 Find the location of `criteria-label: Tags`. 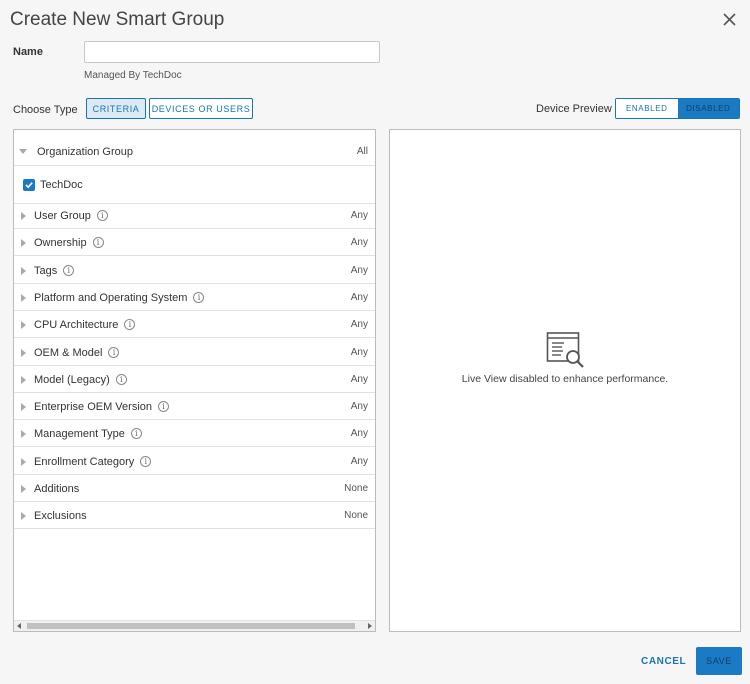

criteria-label: Tags is located at coordinates (46, 270).